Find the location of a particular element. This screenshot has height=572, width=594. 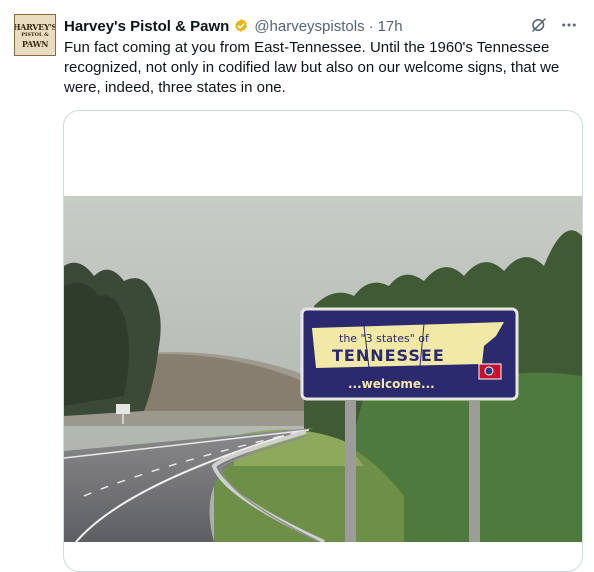

timestamp: 17h is located at coordinates (390, 26).